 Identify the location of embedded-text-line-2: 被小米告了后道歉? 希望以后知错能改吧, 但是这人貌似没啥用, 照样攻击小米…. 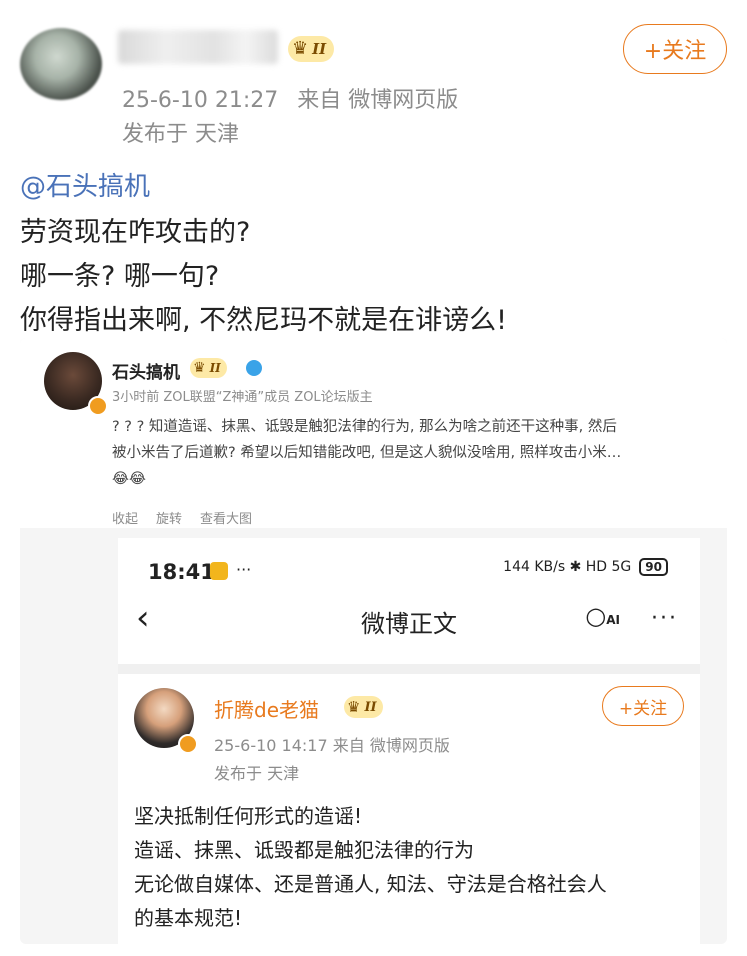
(367, 453).